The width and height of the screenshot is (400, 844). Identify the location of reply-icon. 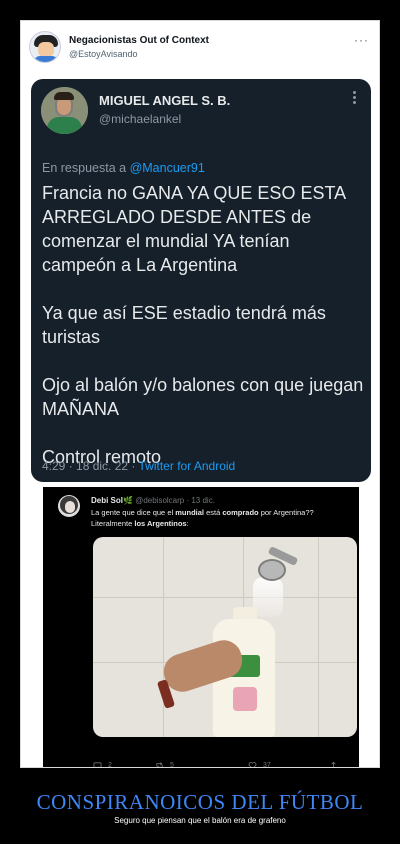
(97, 764).